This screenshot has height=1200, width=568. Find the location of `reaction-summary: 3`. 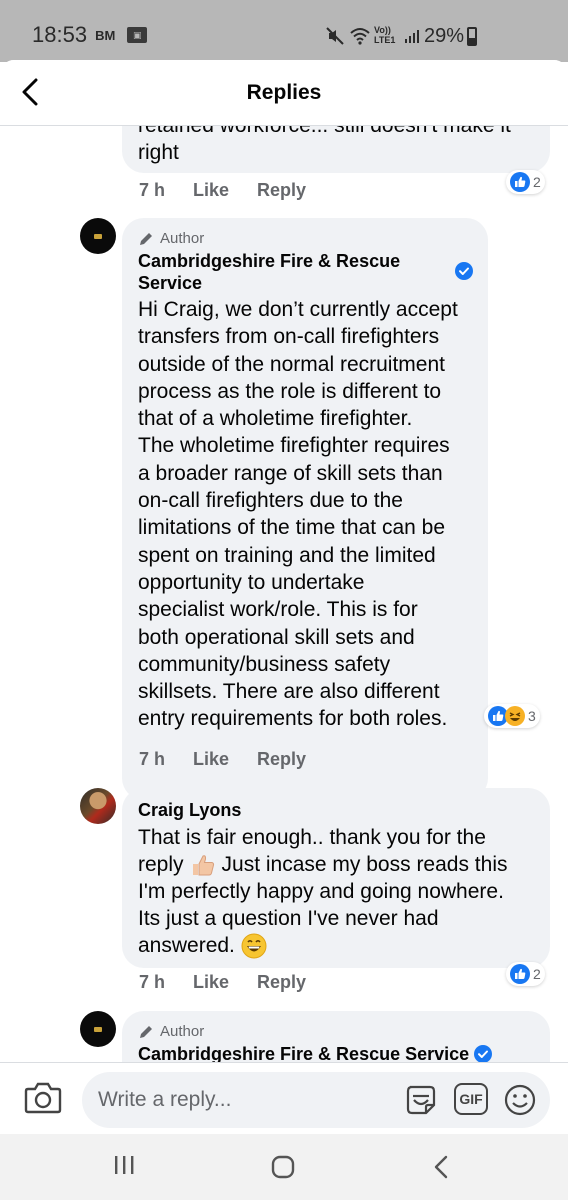

reaction-summary: 3 is located at coordinates (512, 716).